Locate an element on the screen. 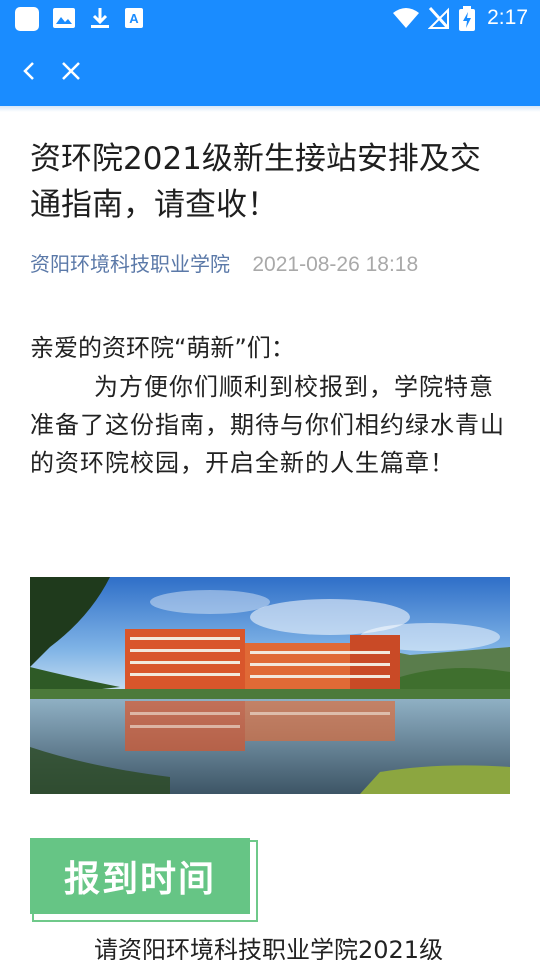  next-paragraph: 请资阳环境科技职业学院2021级 is located at coordinates (269, 948).